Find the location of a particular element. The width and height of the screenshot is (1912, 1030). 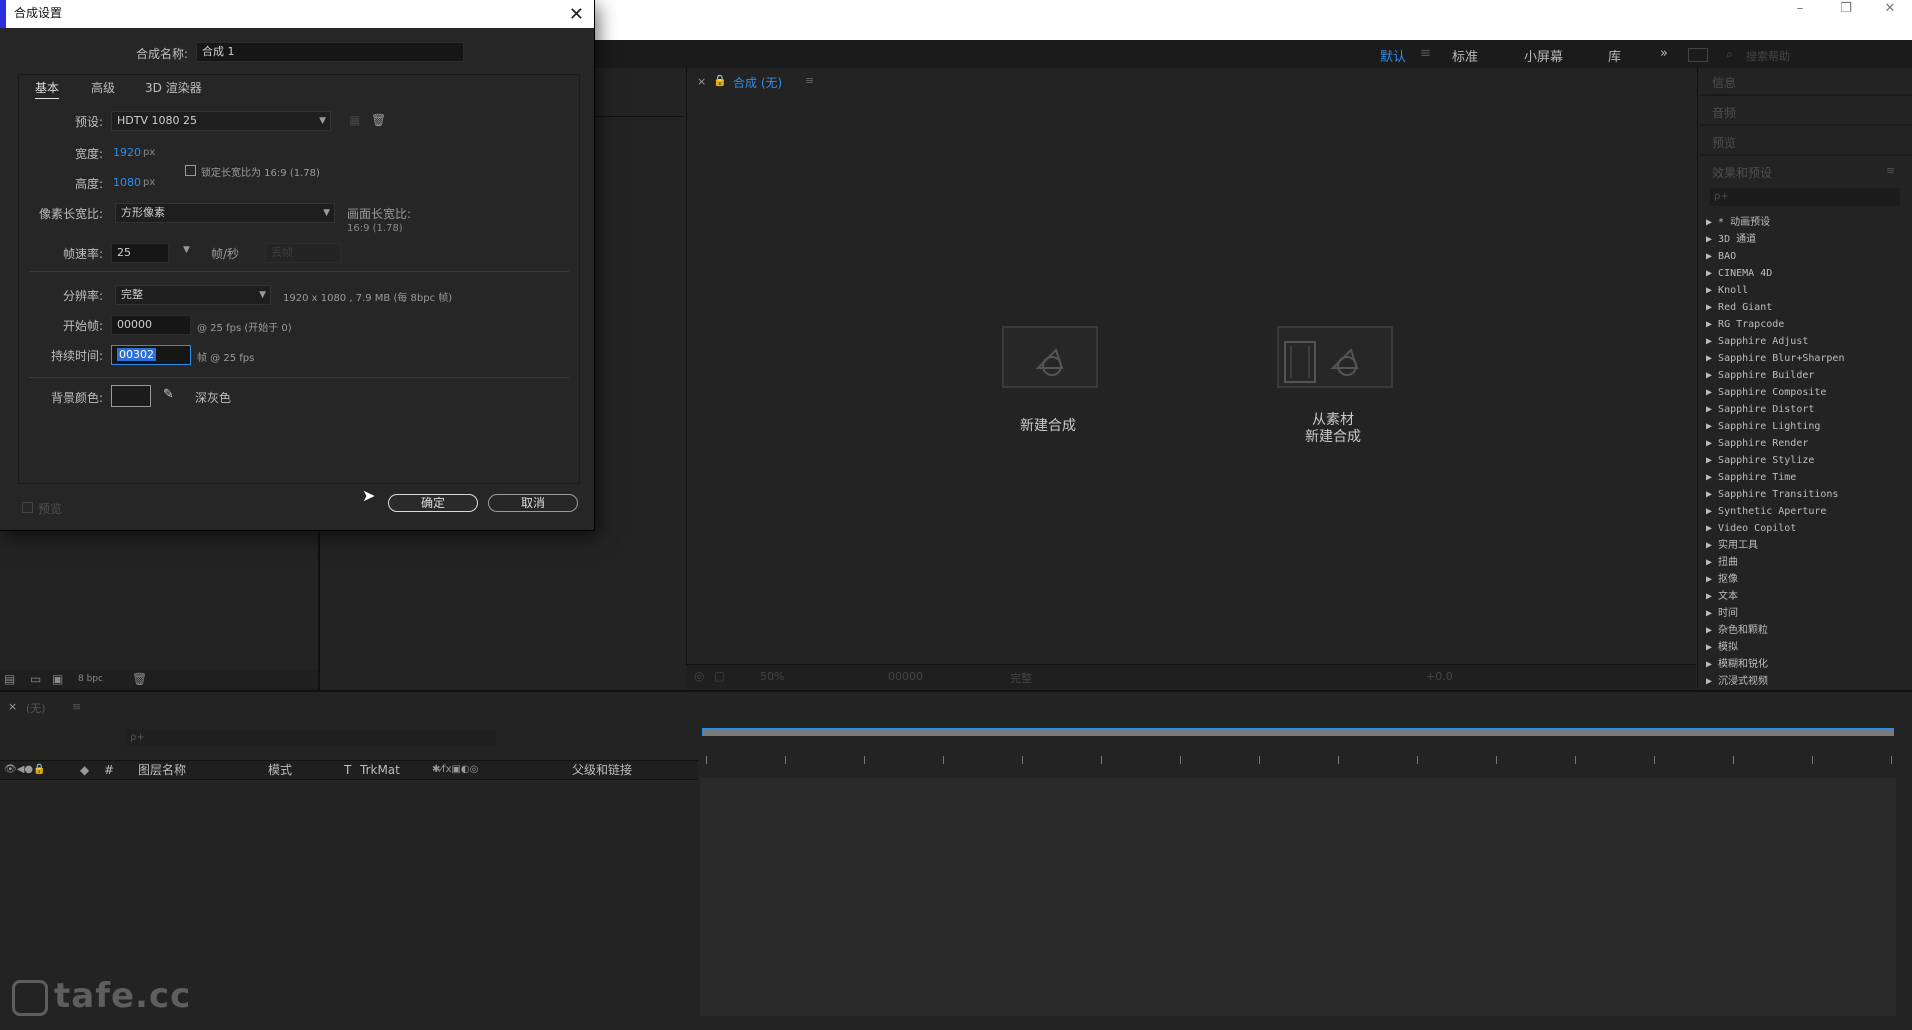

effects-category-item: ▶ 模糊和锐化 is located at coordinates (1737, 664).